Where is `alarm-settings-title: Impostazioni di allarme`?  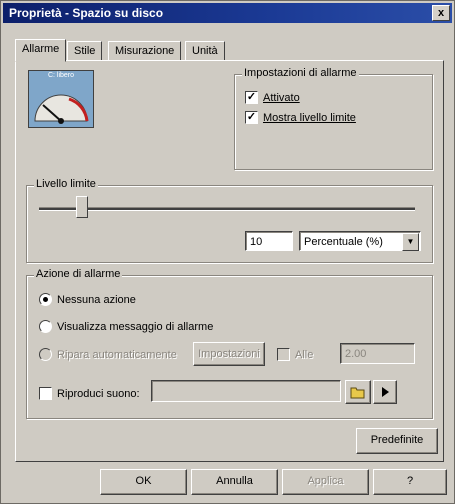
alarm-settings-title: Impostazioni di allarme is located at coordinates (300, 73).